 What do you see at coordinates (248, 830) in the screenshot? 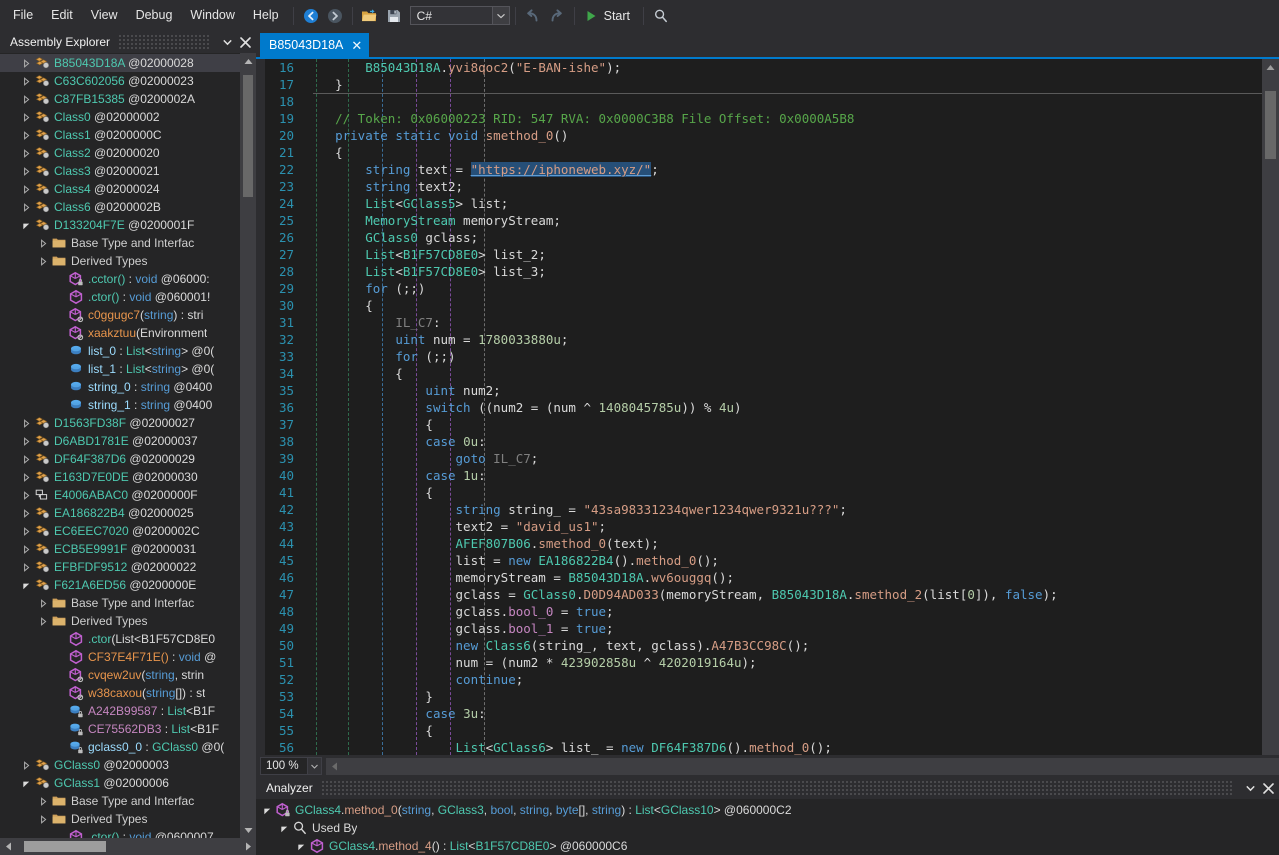
I see `scroll-down-icon` at bounding box center [248, 830].